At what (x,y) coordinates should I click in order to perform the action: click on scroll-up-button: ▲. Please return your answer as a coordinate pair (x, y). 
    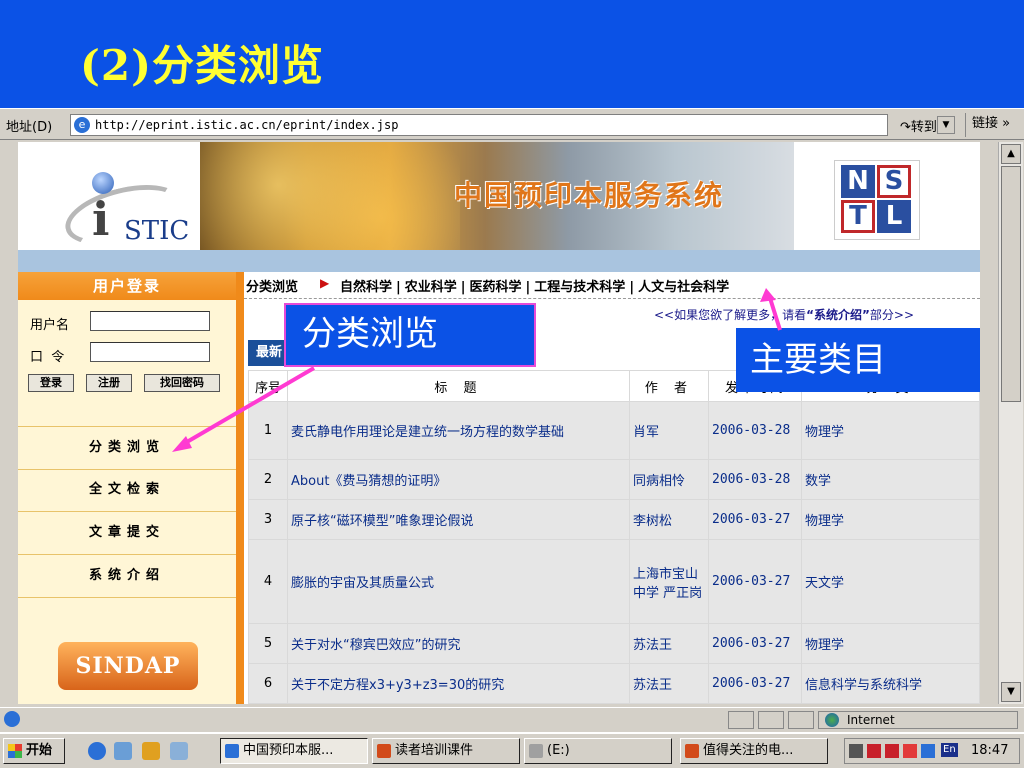
    Looking at the image, I should click on (1011, 154).